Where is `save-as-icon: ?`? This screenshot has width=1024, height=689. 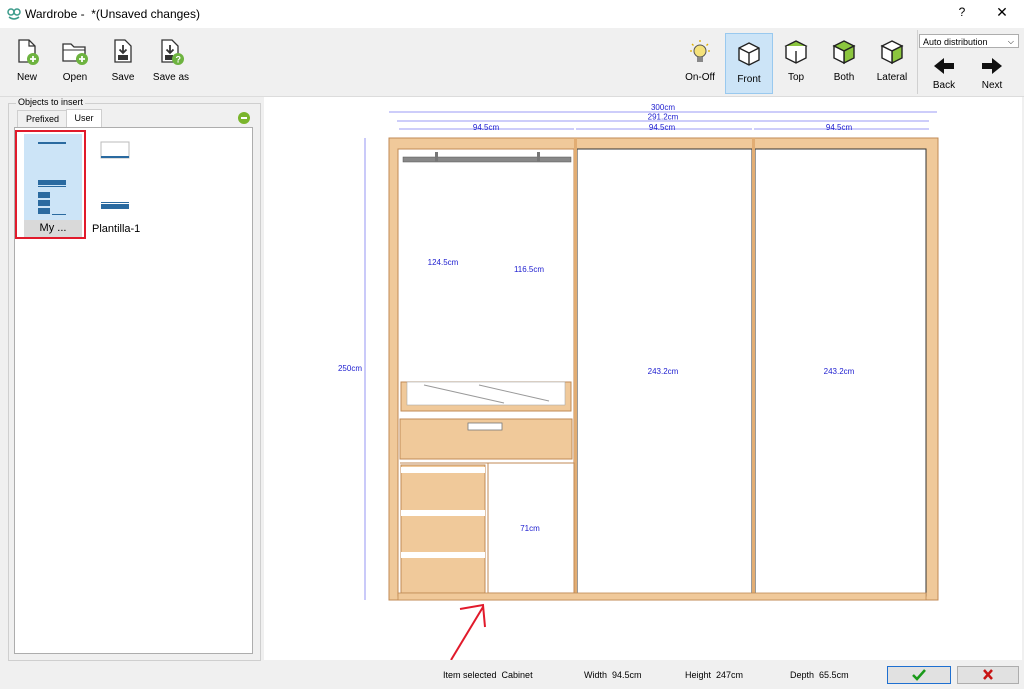 save-as-icon: ? is located at coordinates (172, 52).